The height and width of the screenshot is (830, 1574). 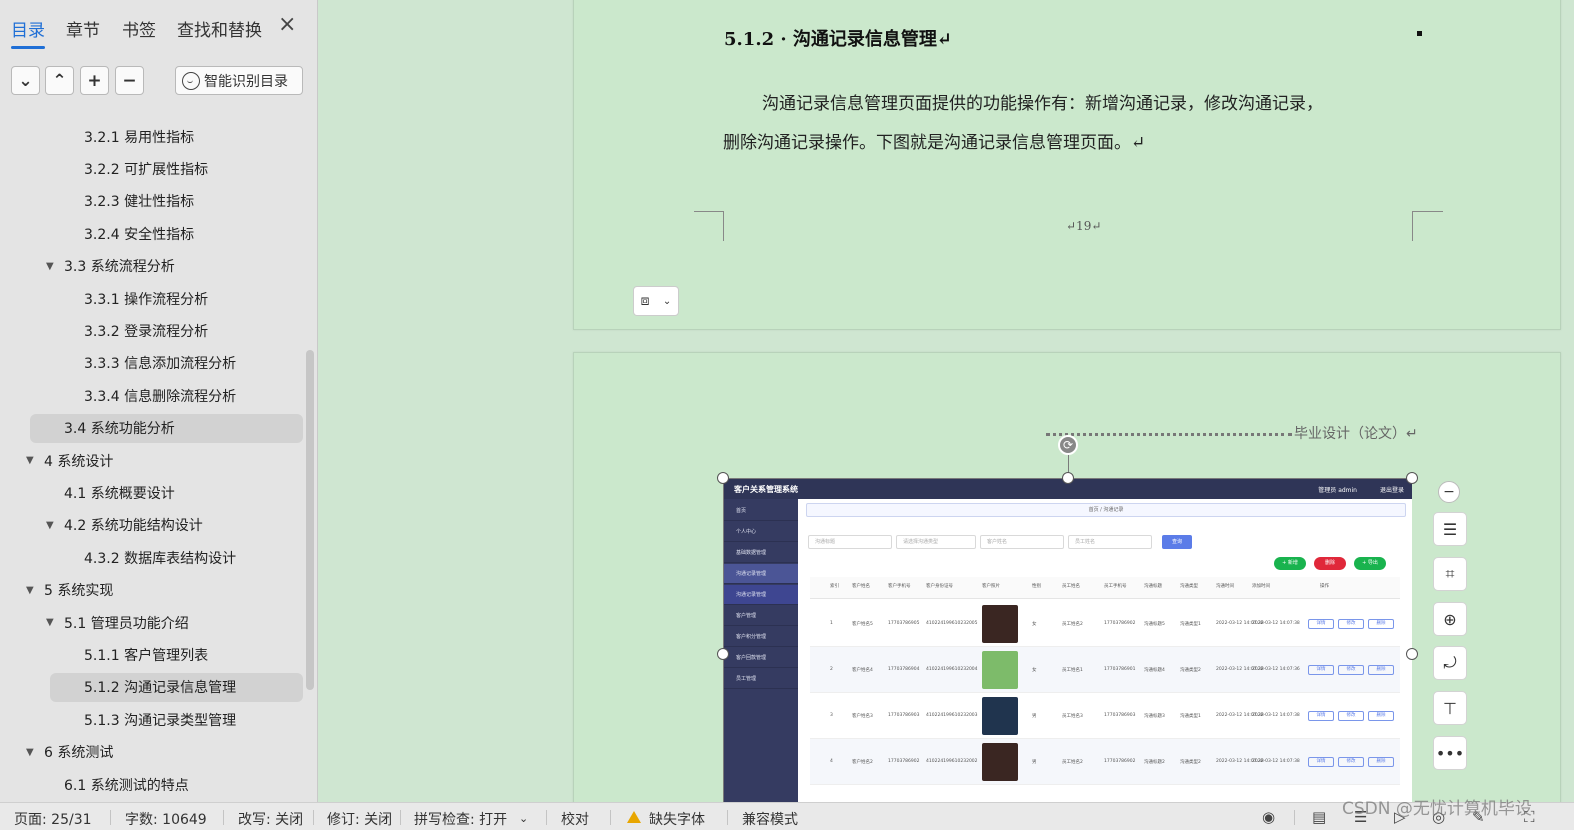 I want to click on toc-item: 6.1 系统测试的特点, so click(x=126, y=784).